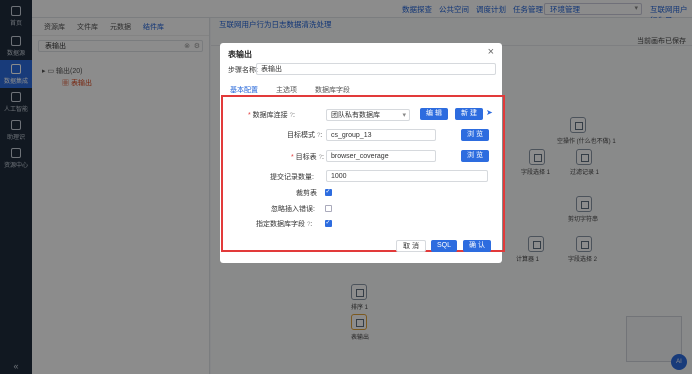  What do you see at coordinates (328, 192) in the screenshot?
I see `truncate-checkbox` at bounding box center [328, 192].